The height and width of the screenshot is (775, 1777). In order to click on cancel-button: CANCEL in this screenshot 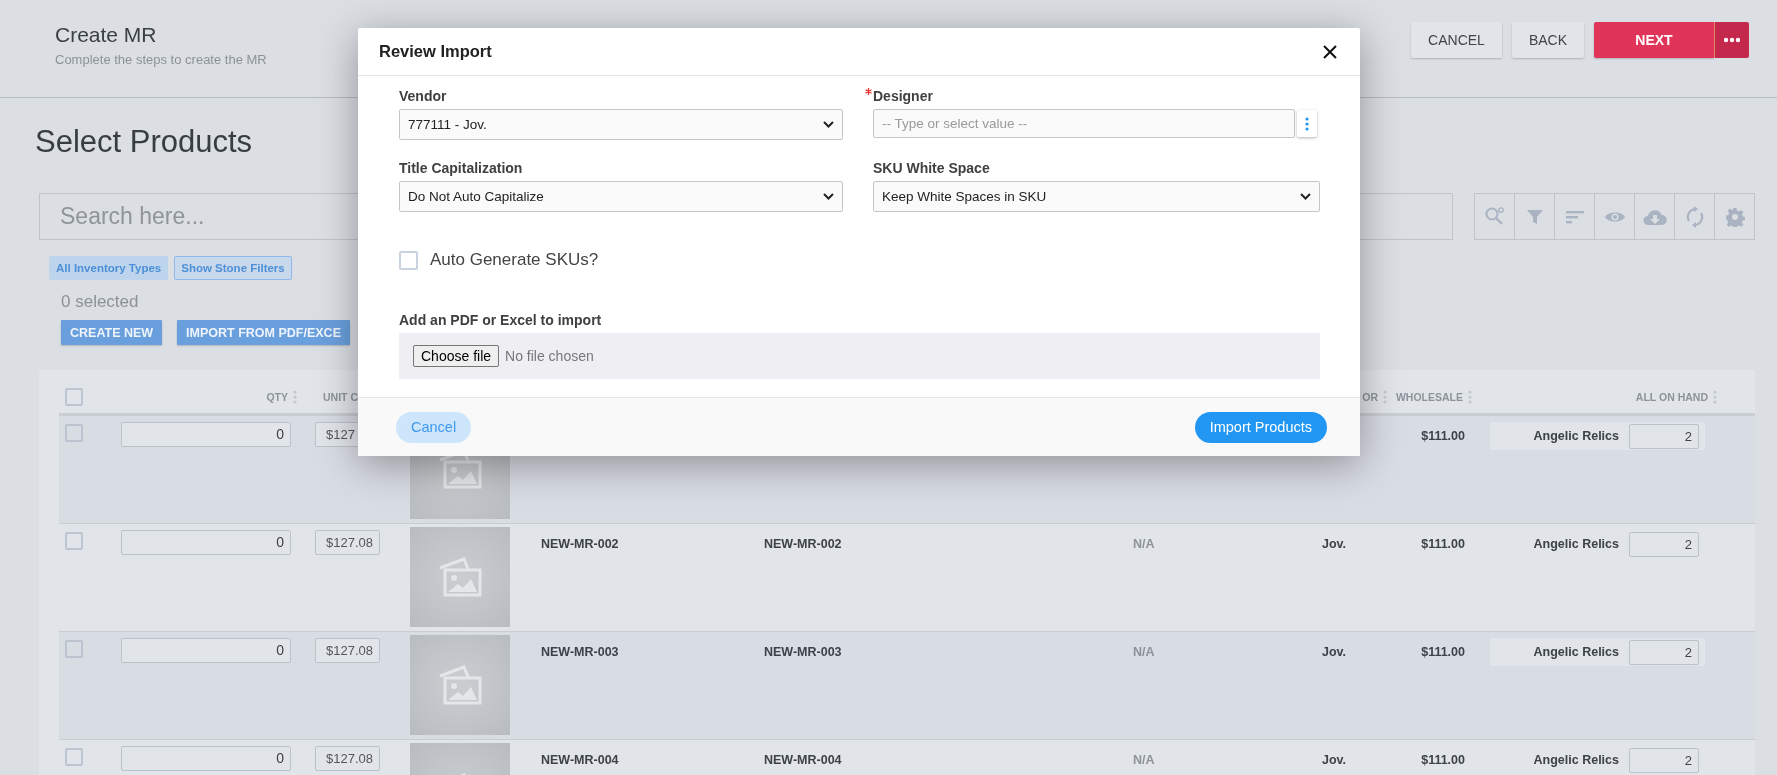, I will do `click(1456, 40)`.